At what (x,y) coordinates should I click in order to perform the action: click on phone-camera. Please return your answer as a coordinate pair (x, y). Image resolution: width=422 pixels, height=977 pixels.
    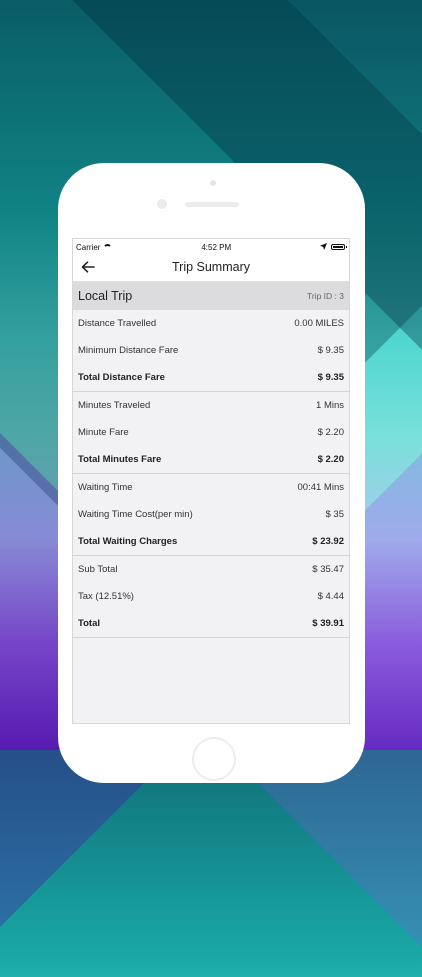
    Looking at the image, I should click on (162, 204).